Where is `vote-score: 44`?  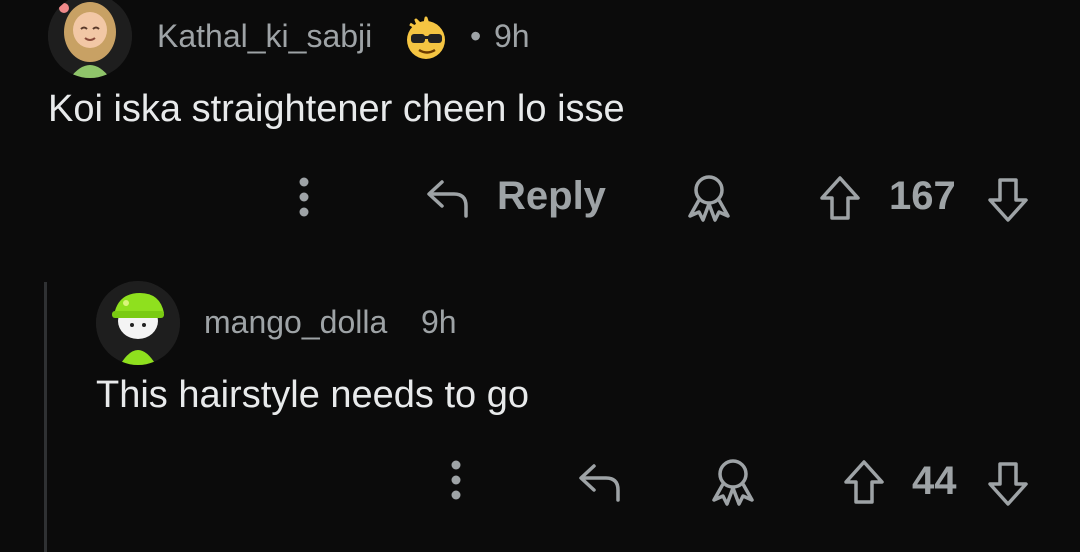 vote-score: 44 is located at coordinates (934, 481).